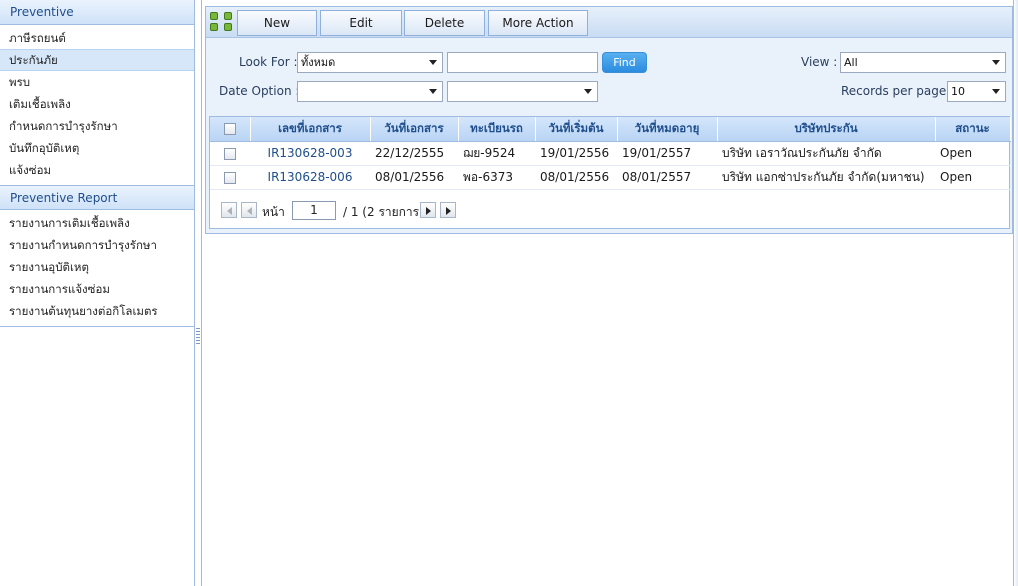  What do you see at coordinates (414, 153) in the screenshot?
I see `doc-date-cell: 22/12/2555` at bounding box center [414, 153].